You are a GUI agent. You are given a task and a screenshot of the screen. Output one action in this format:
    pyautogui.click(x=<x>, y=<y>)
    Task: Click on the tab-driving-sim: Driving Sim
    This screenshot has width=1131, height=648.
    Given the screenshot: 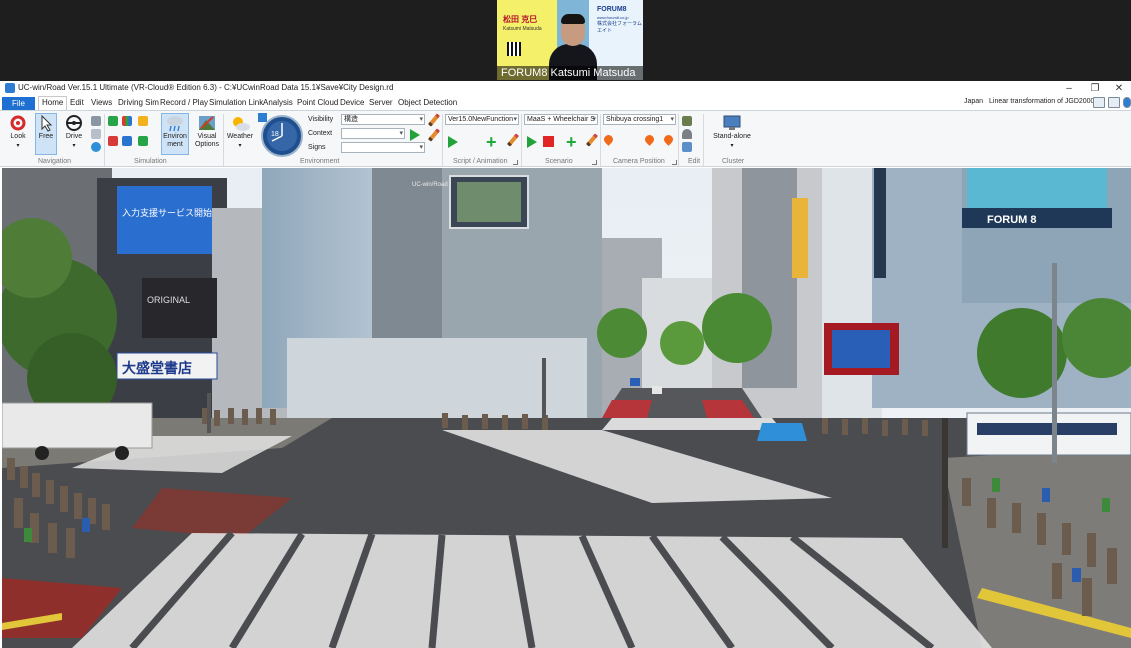 What is the action you would take?
    pyautogui.click(x=138, y=102)
    